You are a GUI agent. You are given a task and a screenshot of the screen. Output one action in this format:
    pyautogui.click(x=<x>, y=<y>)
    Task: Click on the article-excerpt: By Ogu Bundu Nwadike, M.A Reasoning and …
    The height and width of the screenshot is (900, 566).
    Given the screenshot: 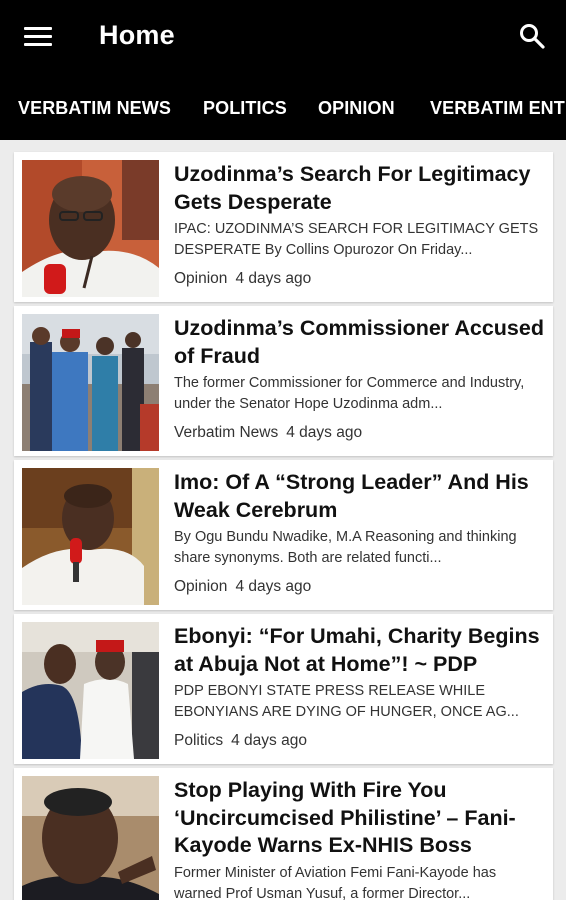 What is the action you would take?
    pyautogui.click(x=345, y=547)
    